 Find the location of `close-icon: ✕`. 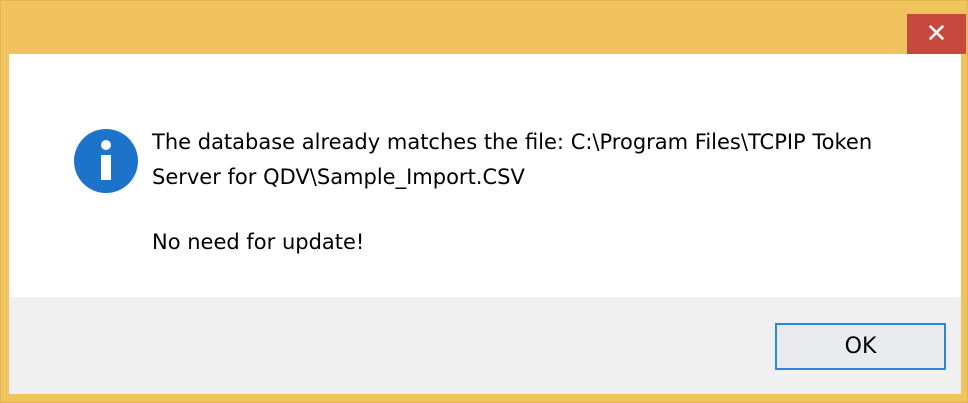

close-icon: ✕ is located at coordinates (936, 34).